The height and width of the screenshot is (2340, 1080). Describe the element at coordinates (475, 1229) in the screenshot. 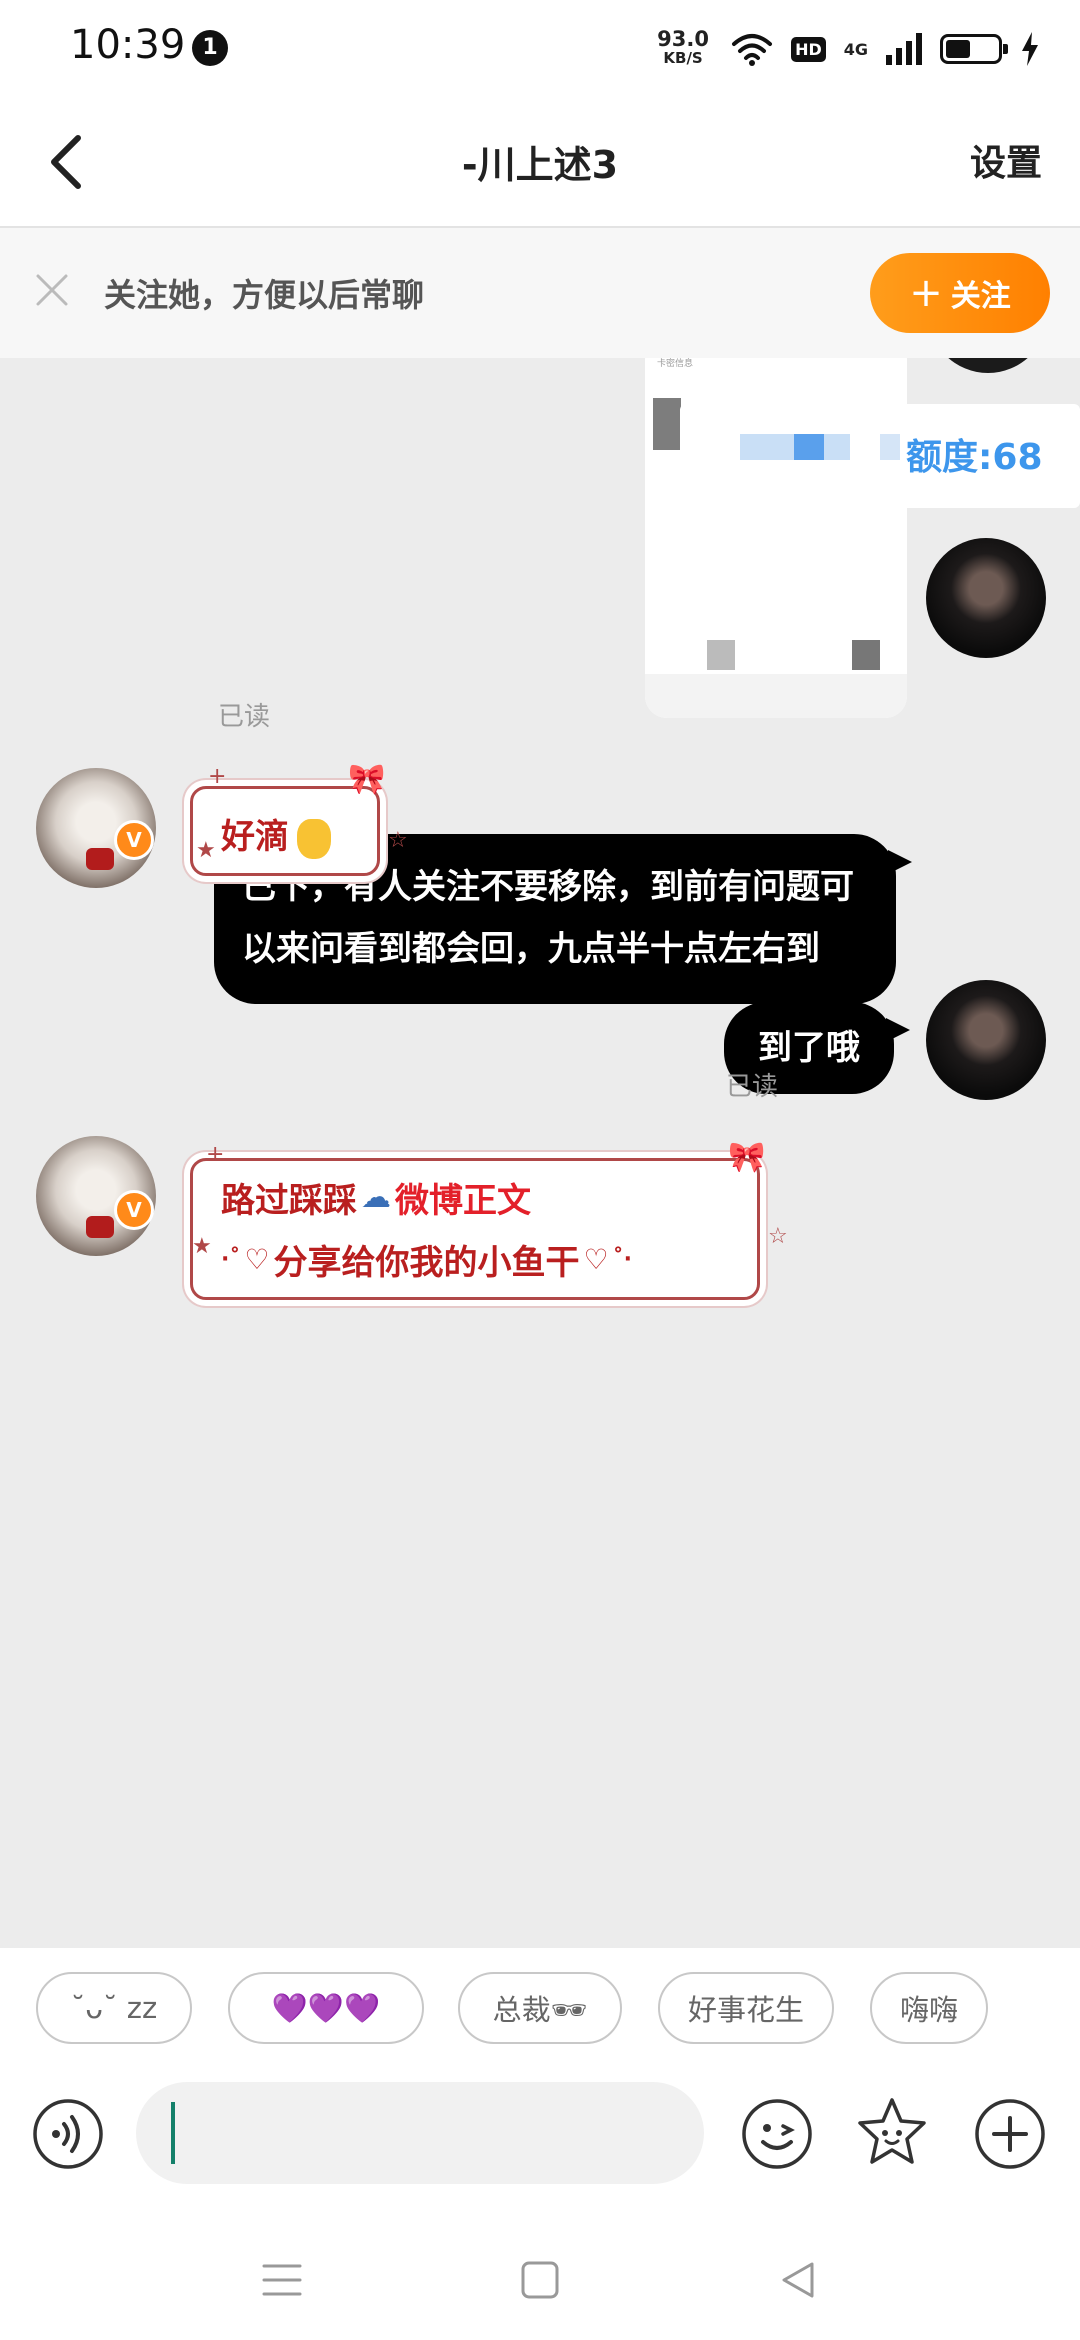

I see `shared-post-card: 路过踩踩 ☁ 微博正文 ·˚ ♡ 分享给你我的小鱼干 ♡ ˚·` at that location.